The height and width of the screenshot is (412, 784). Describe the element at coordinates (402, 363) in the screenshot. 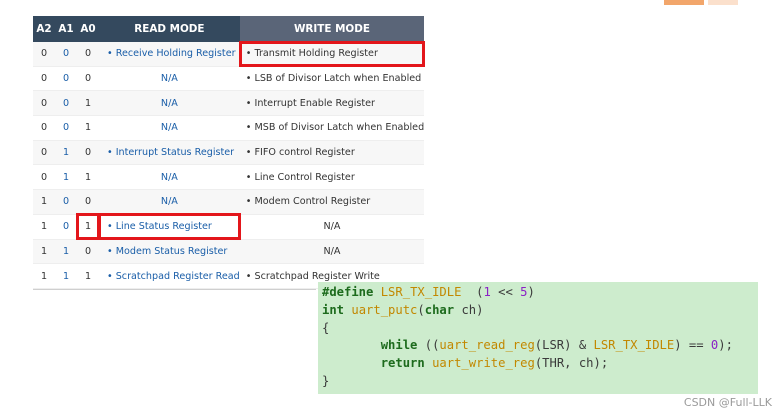

I see `code-keyword: return` at that location.